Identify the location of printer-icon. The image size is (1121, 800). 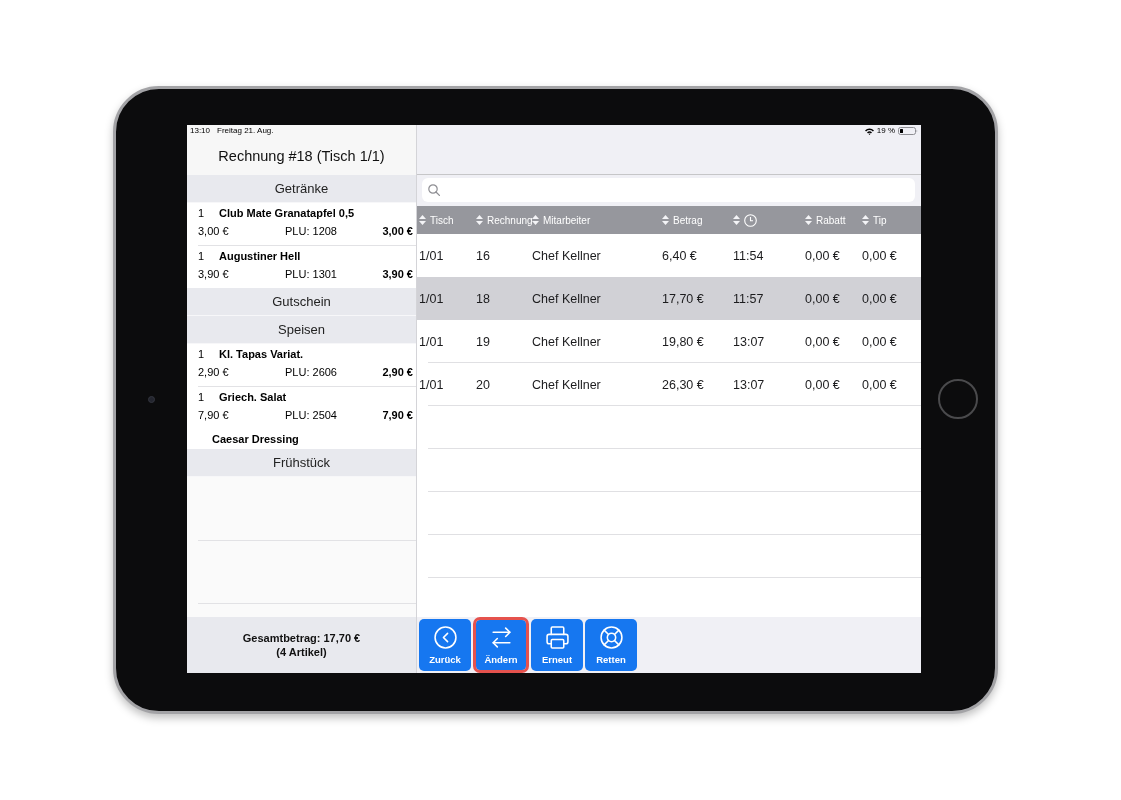
(557, 637).